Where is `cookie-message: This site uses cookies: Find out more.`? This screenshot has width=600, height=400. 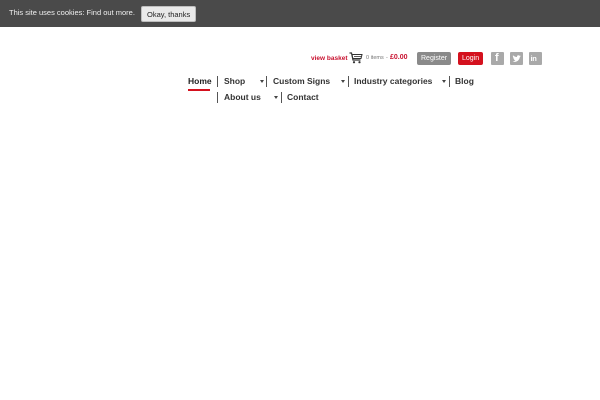
cookie-message: This site uses cookies: Find out more. is located at coordinates (72, 12).